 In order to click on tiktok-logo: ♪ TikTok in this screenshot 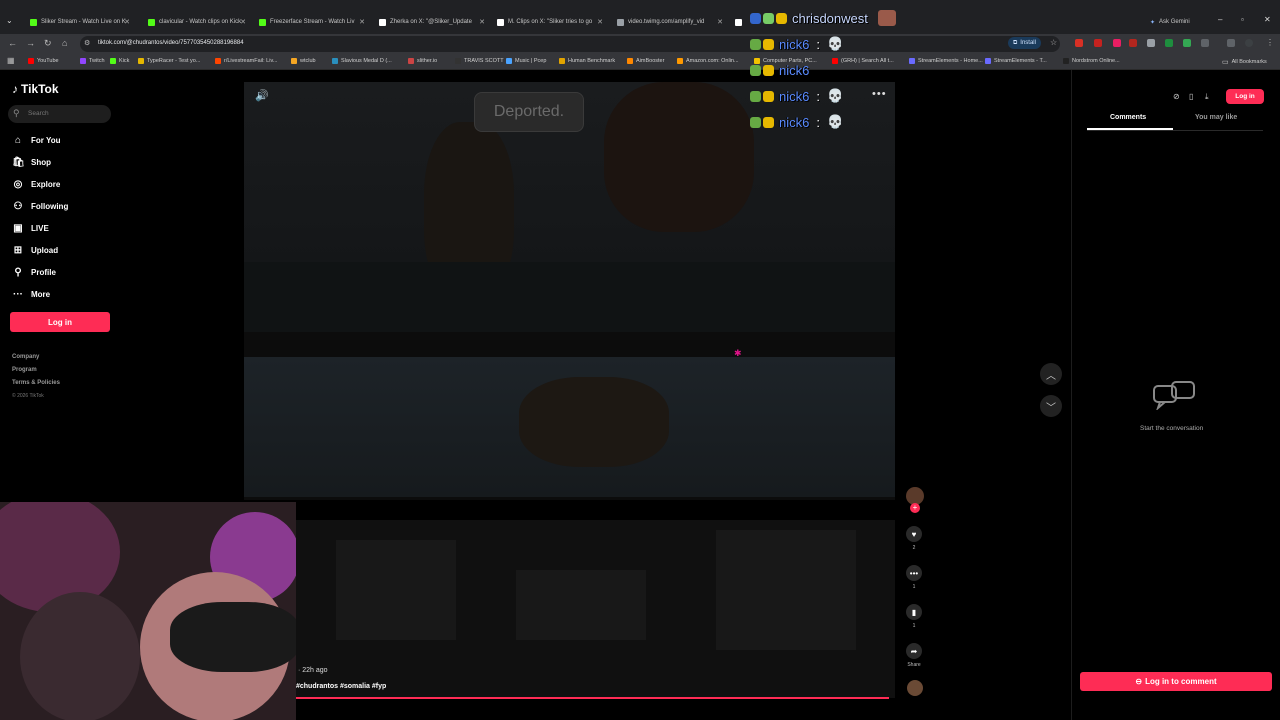, I will do `click(35, 89)`.